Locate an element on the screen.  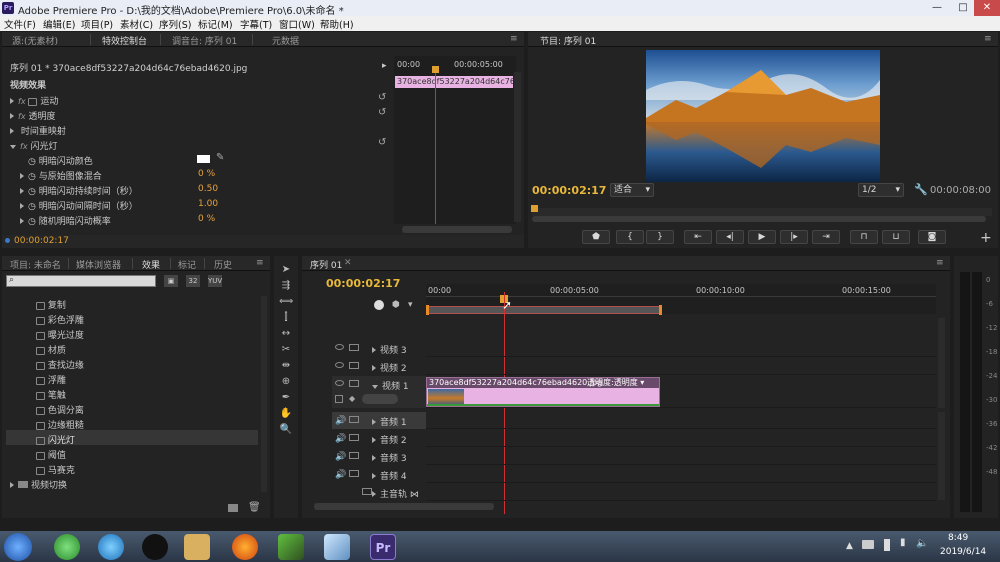
slide-tool-icon: ⊕ is located at coordinates (286, 382).